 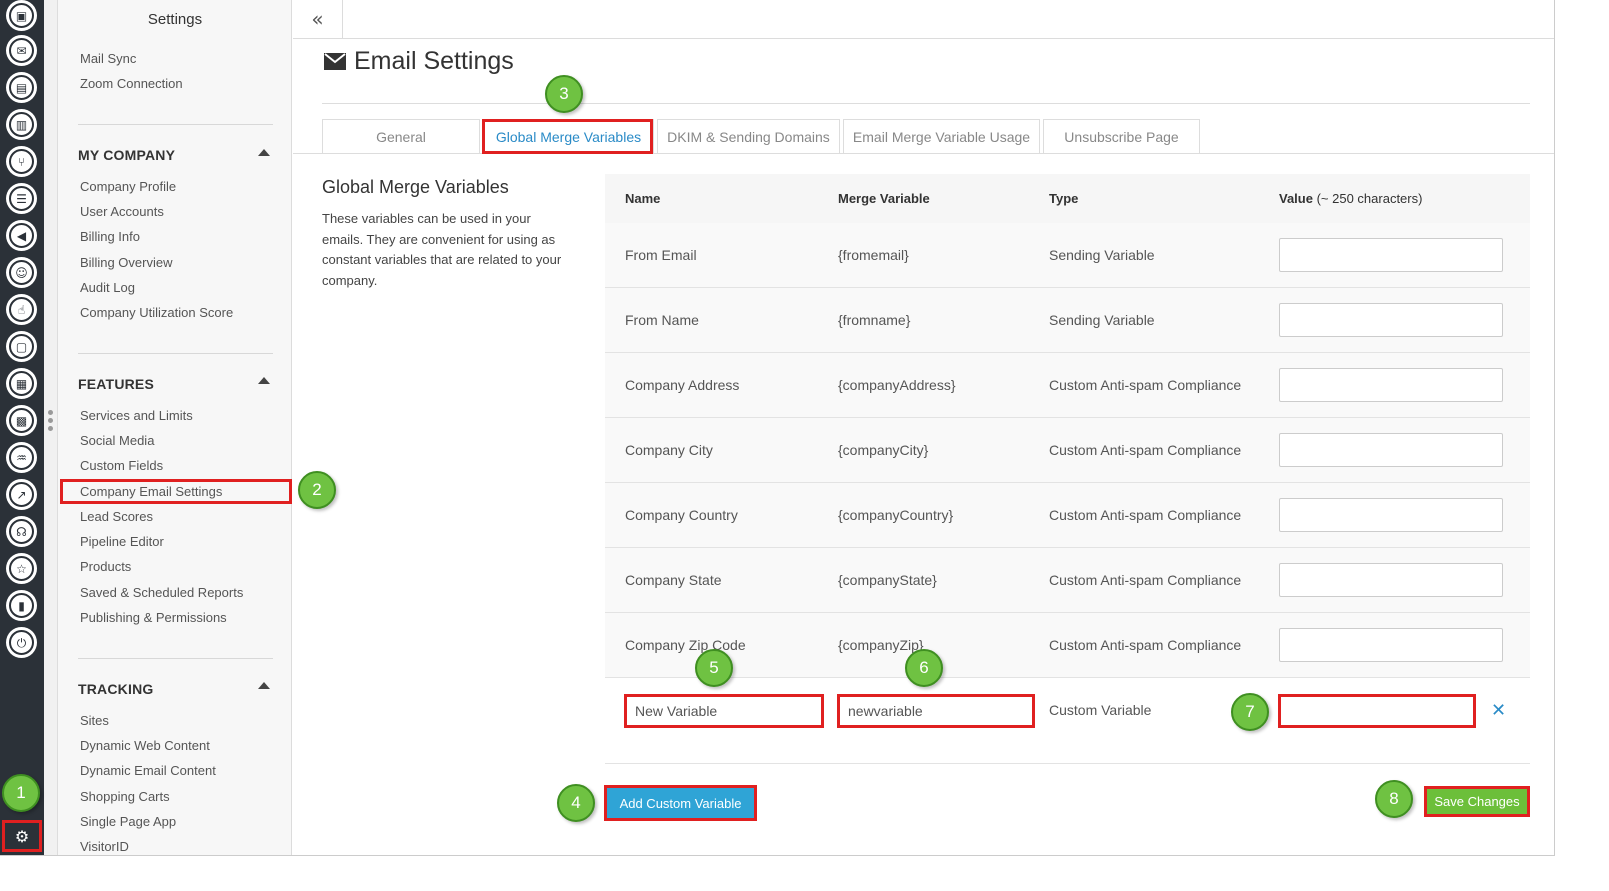 I want to click on sidebar-item-shopping-carts: Shopping Carts, so click(x=125, y=796).